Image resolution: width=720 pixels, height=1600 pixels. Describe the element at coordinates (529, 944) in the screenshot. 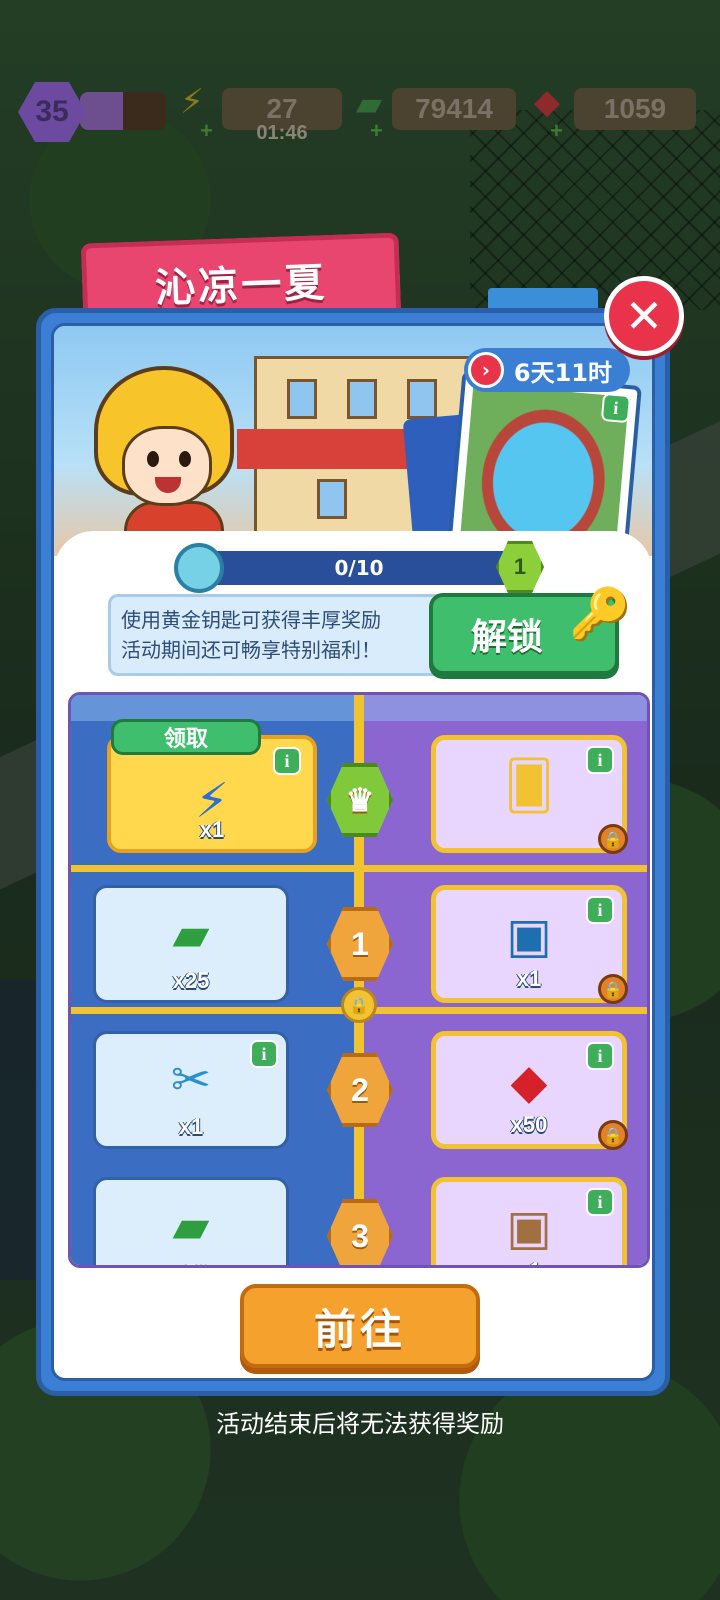

I see `premium-reward-slot: ▣ x1 i 🔒` at that location.